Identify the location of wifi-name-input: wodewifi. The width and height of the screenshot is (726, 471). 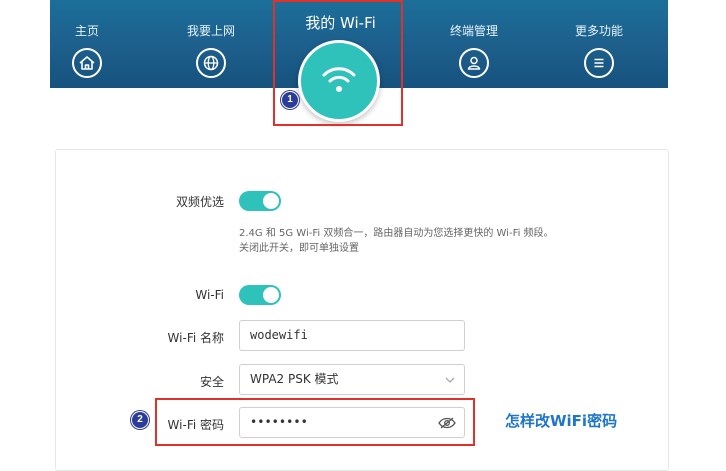
(352, 335).